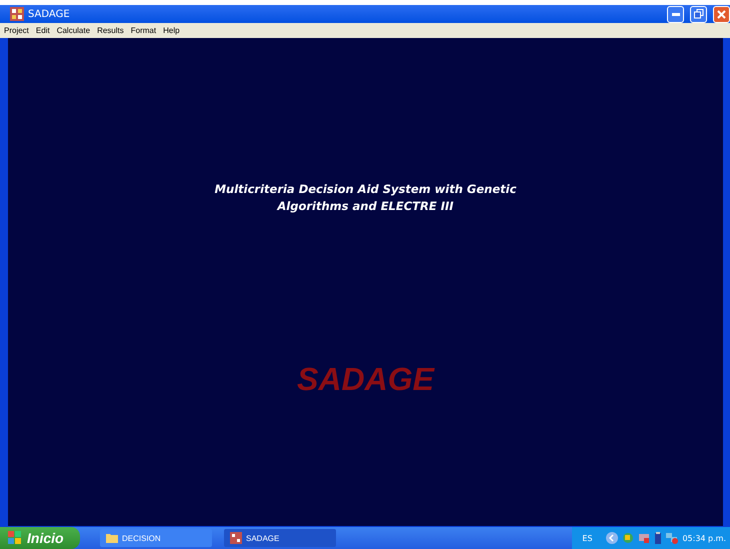 Image resolution: width=730 pixels, height=549 pixels. Describe the element at coordinates (171, 30) in the screenshot. I see `menu-item: Help` at that location.